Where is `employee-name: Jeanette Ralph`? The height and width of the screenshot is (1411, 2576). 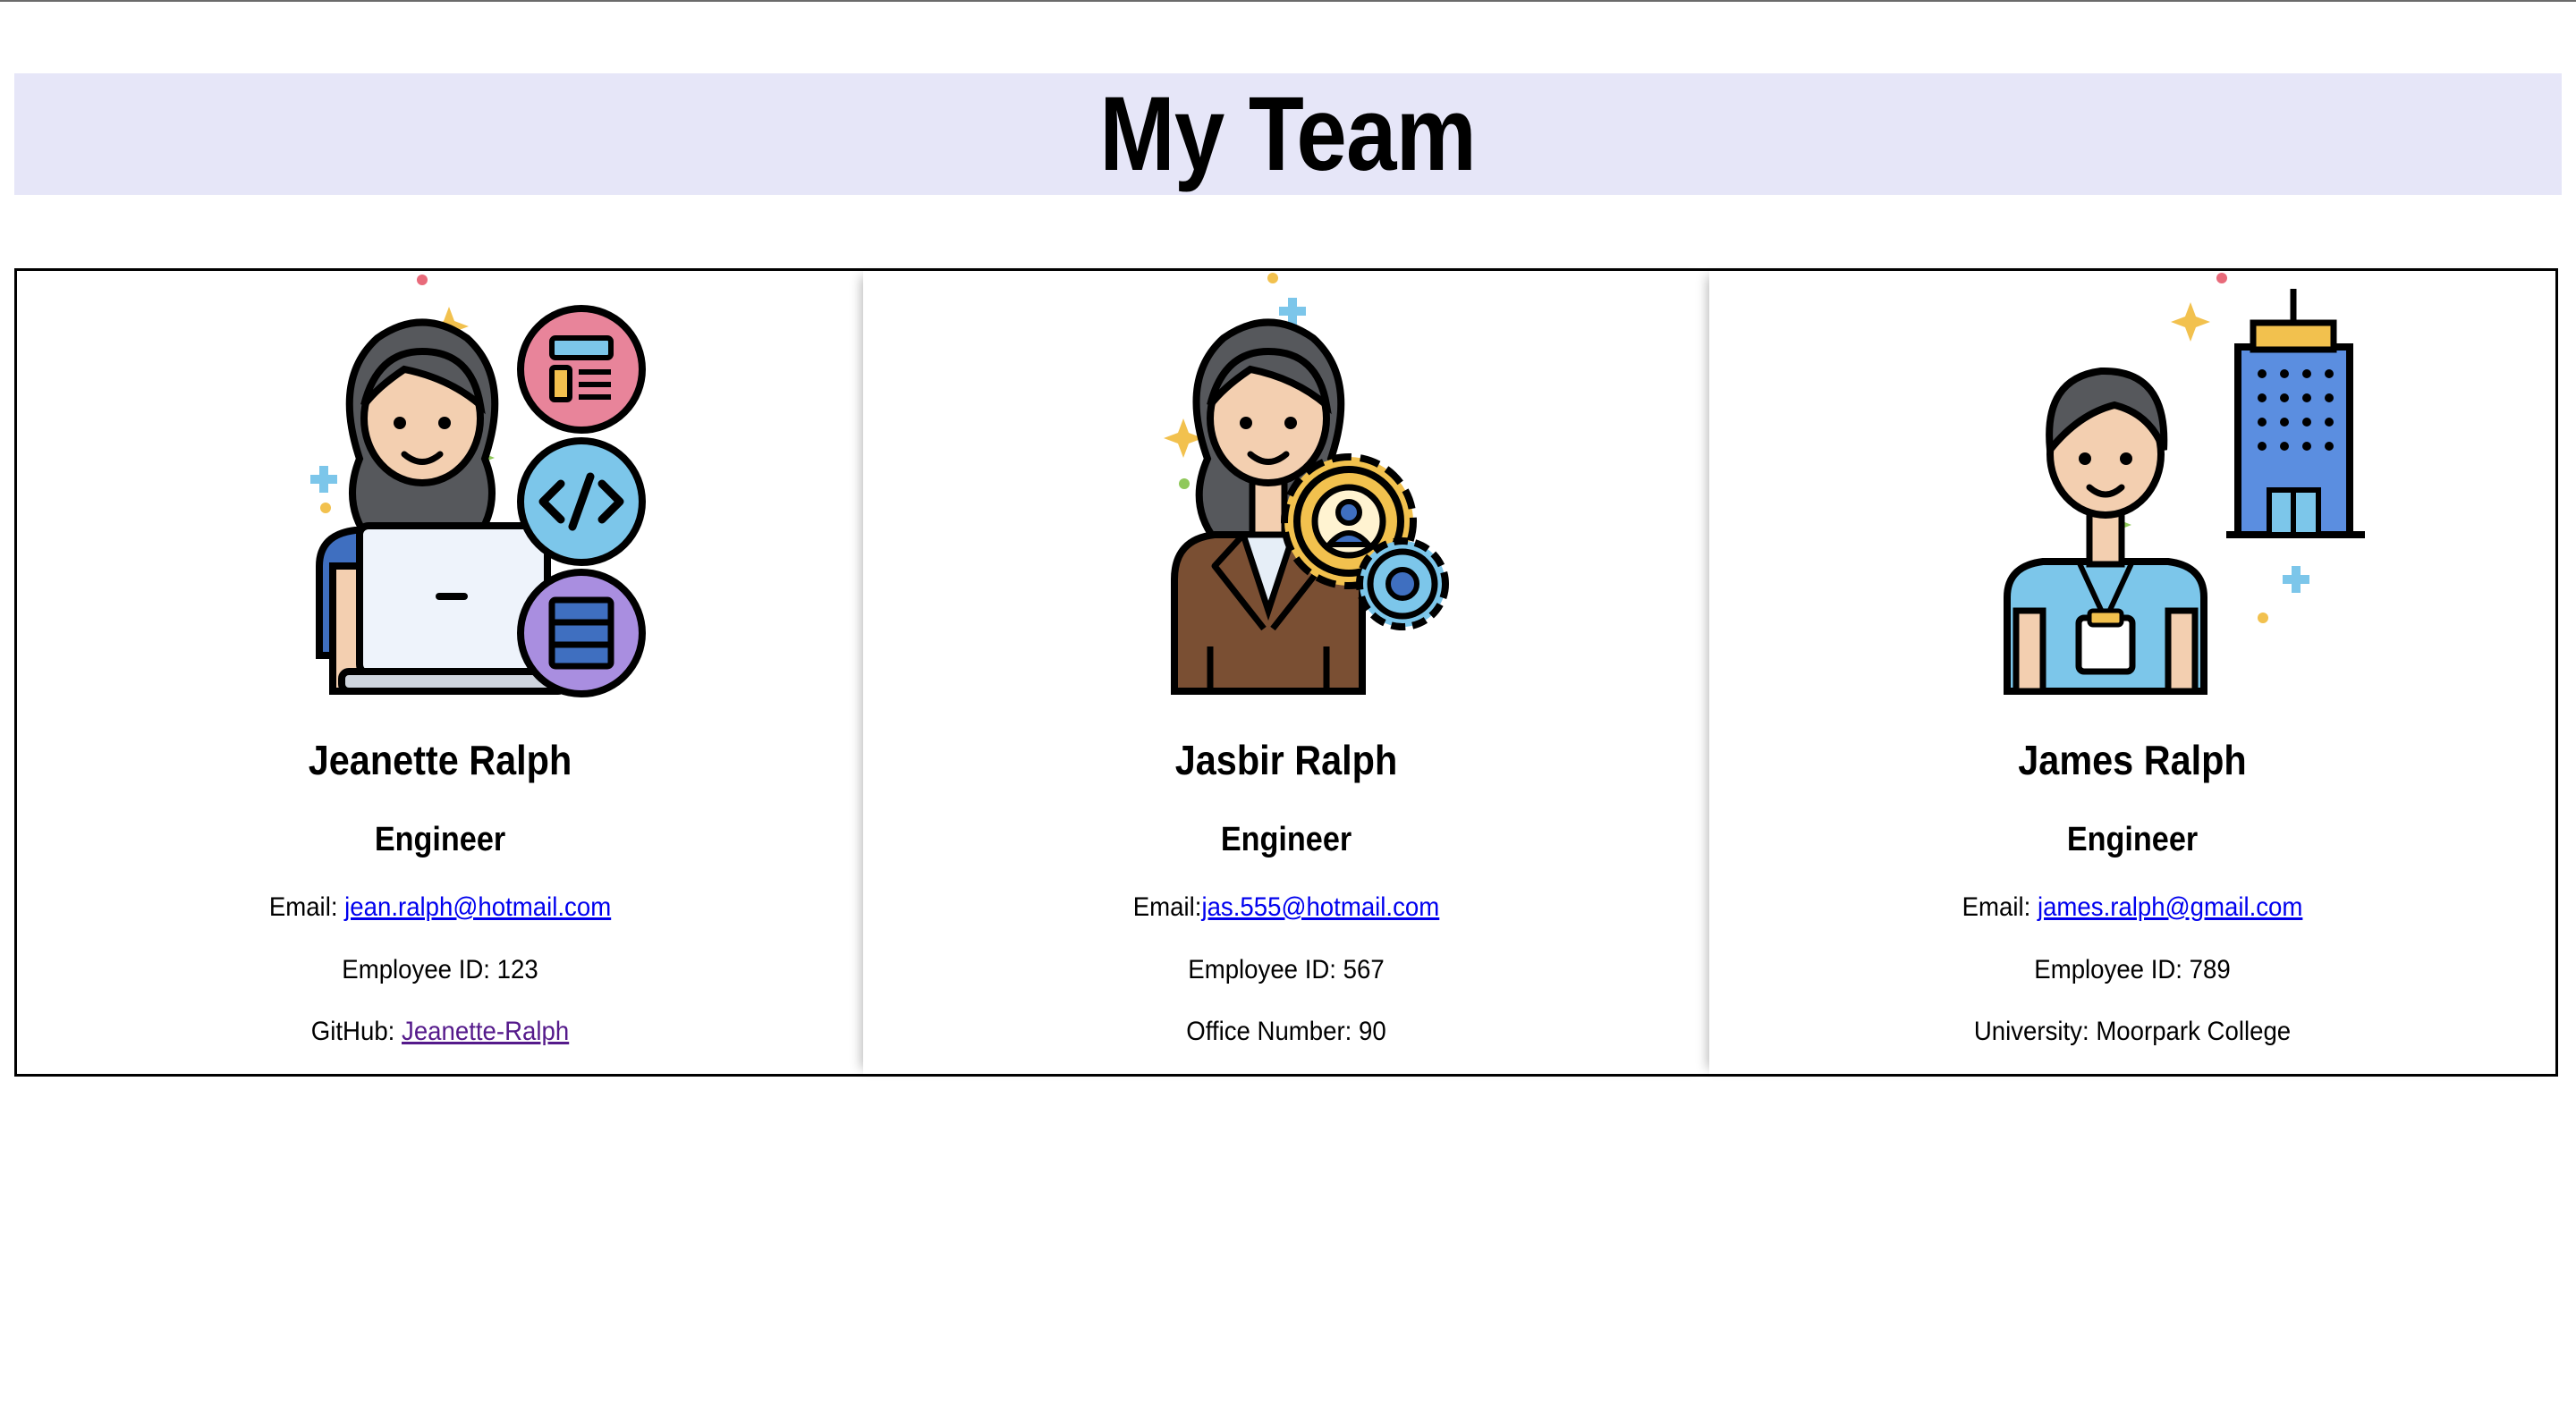 employee-name: Jeanette Ralph is located at coordinates (440, 760).